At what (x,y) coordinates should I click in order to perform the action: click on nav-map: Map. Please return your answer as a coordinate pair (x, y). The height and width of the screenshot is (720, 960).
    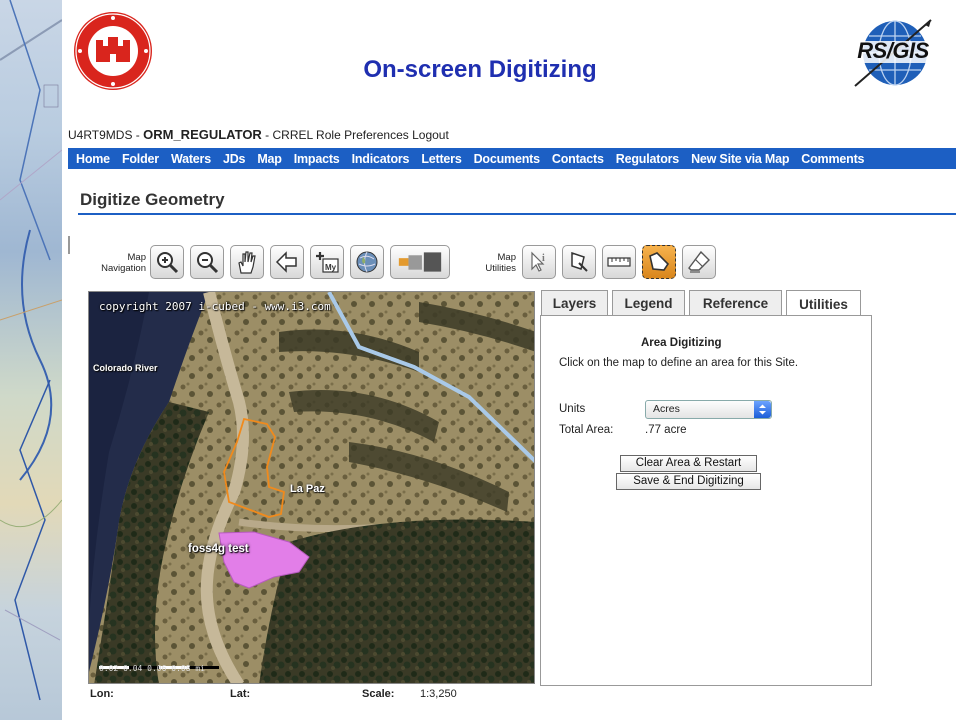
    Looking at the image, I should click on (269, 159).